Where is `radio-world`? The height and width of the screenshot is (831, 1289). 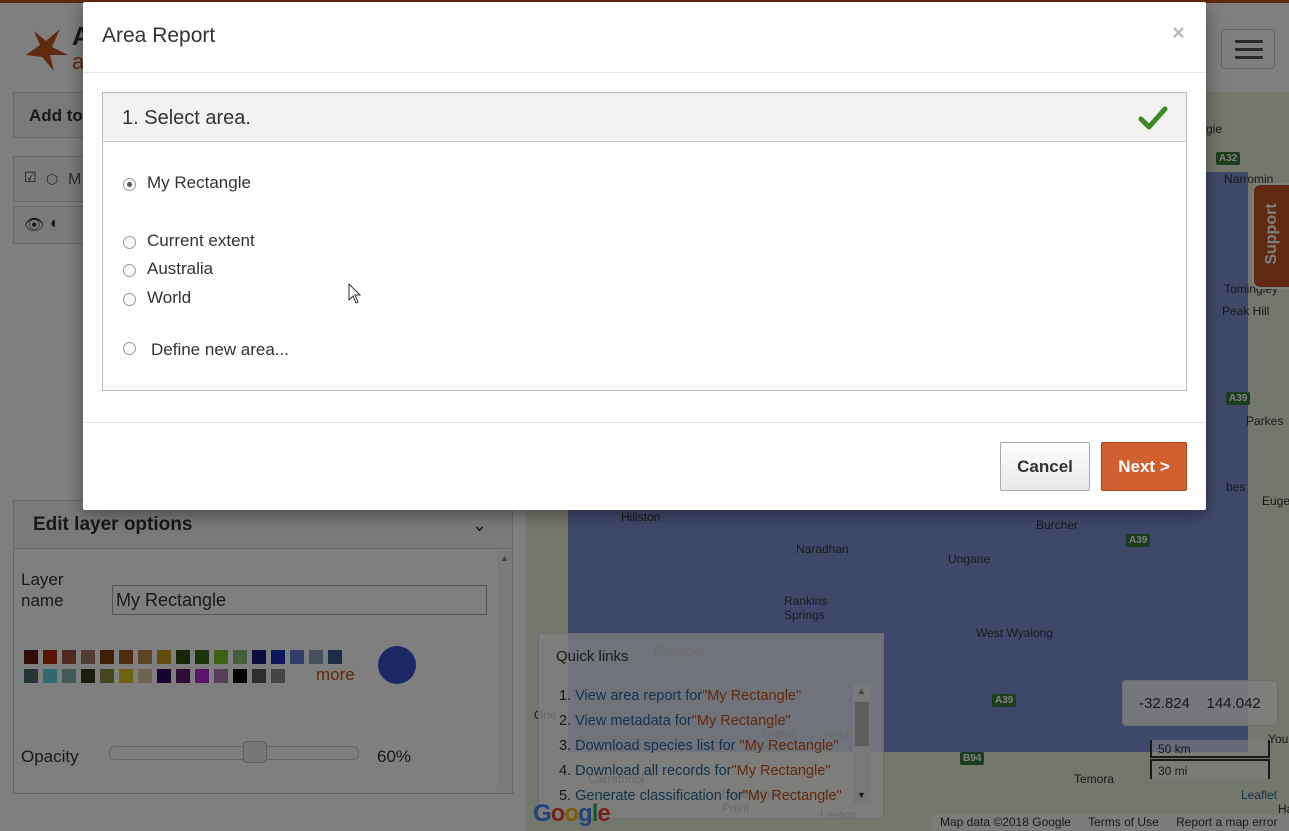
radio-world is located at coordinates (129, 299).